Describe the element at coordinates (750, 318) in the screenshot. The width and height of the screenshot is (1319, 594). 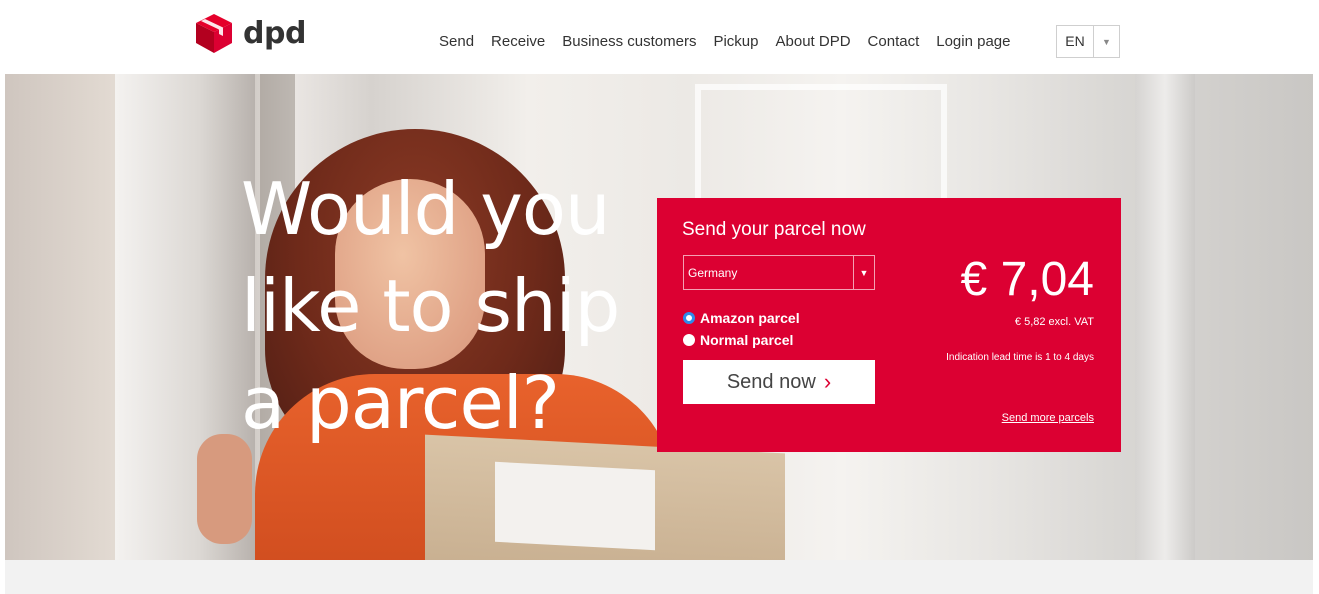
I see `radio-label-amazon: Amazon parcel` at that location.